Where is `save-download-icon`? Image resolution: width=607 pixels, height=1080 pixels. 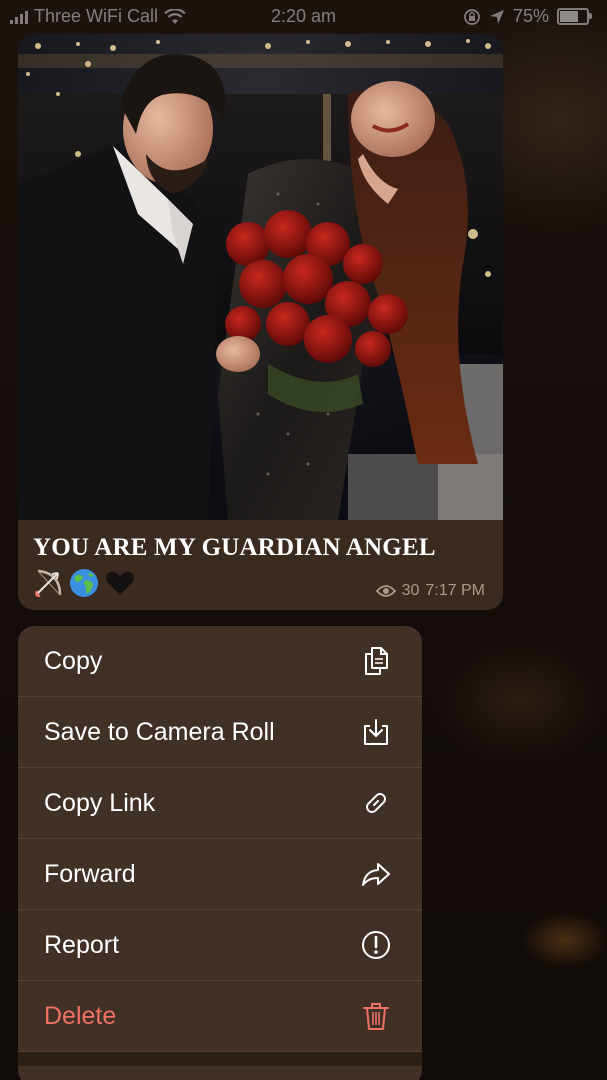
save-download-icon is located at coordinates (376, 732).